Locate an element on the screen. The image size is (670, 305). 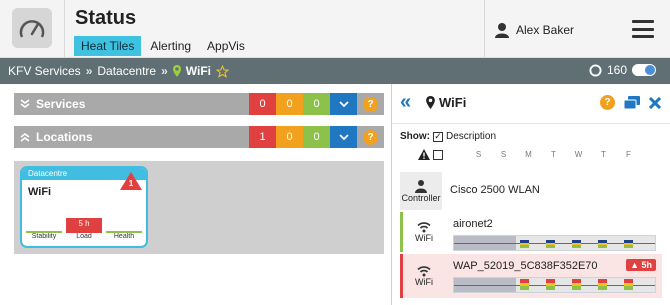
locations-section-header: Locations 1 0 0 ? is located at coordinates (199, 137).